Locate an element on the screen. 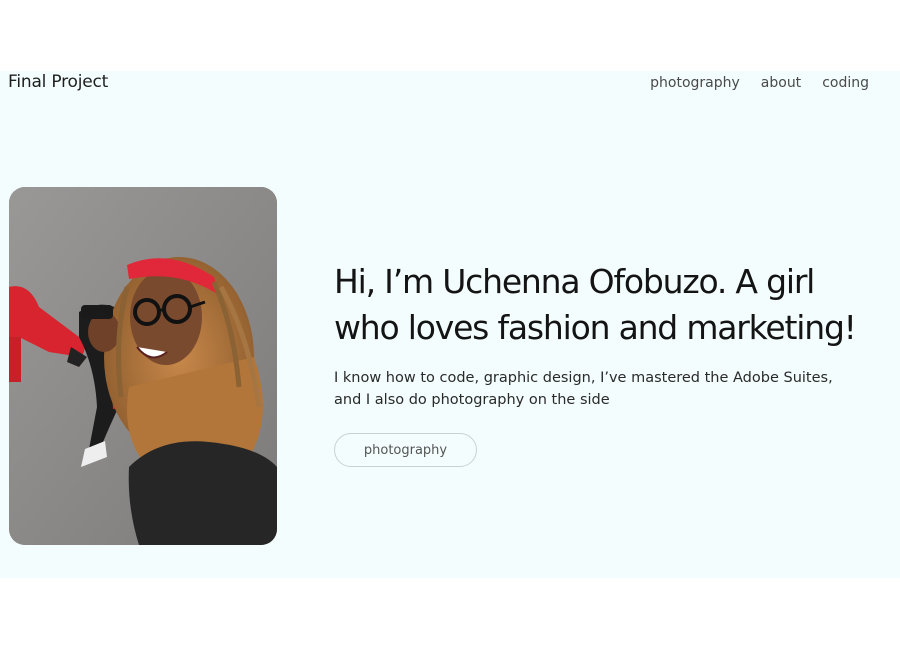 This screenshot has height=650, width=900. top-nav: photography about coding is located at coordinates (759, 83).